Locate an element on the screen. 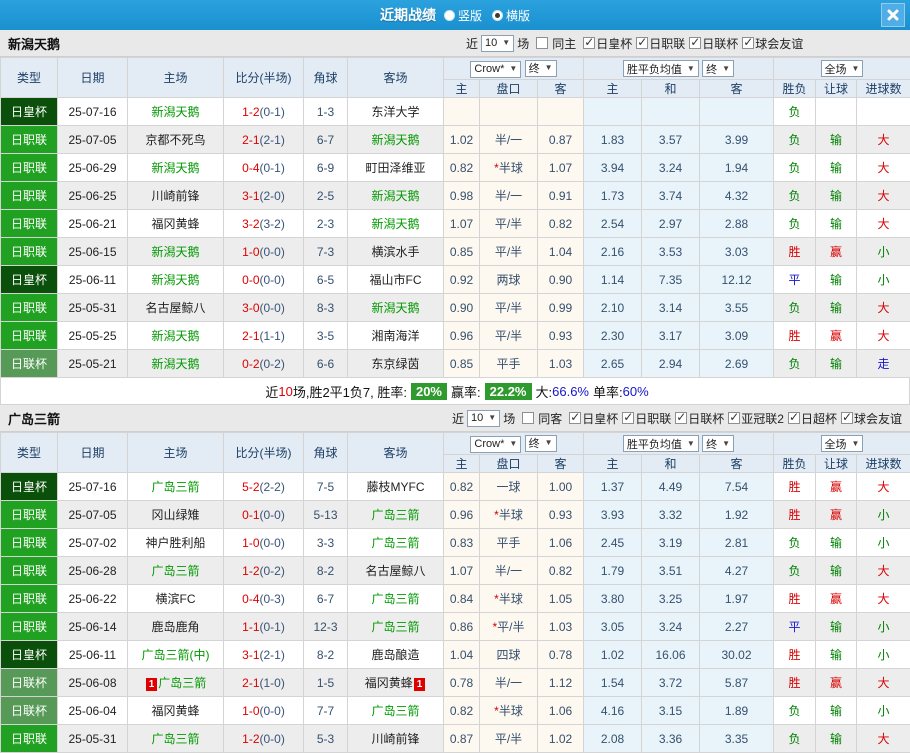 The height and width of the screenshot is (753, 910). odds-home: 1.07 is located at coordinates (461, 570).